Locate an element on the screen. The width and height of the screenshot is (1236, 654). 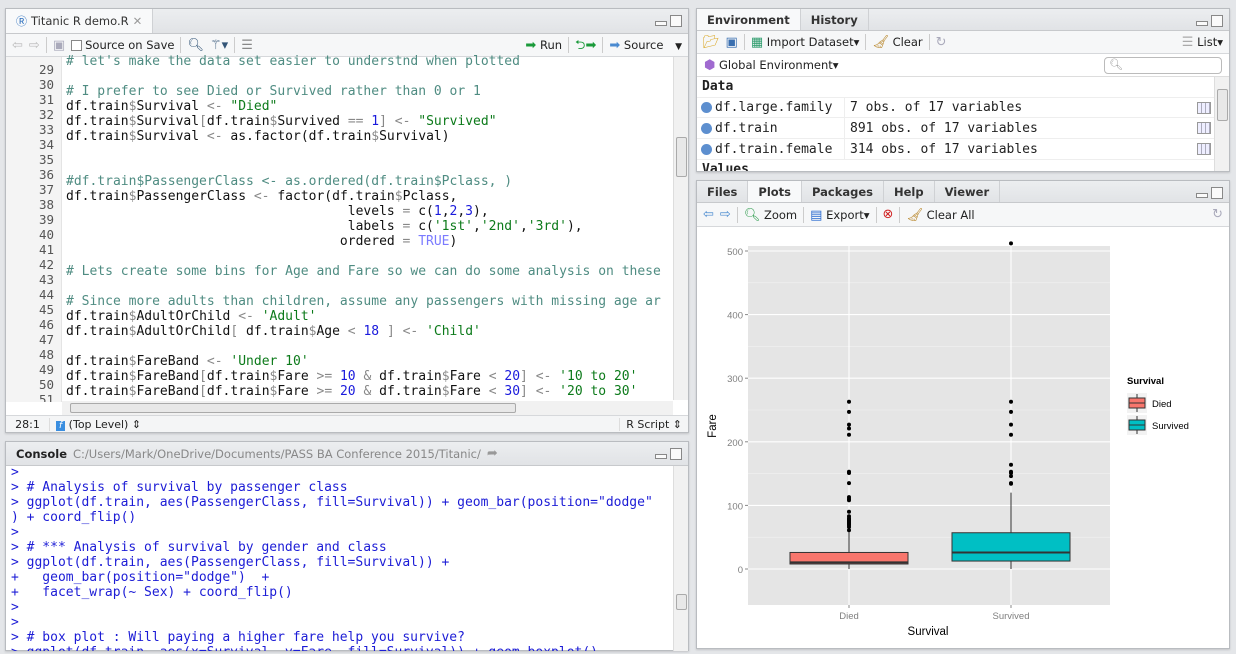
remove-plot-icon: ⊗ is located at coordinates (888, 214).